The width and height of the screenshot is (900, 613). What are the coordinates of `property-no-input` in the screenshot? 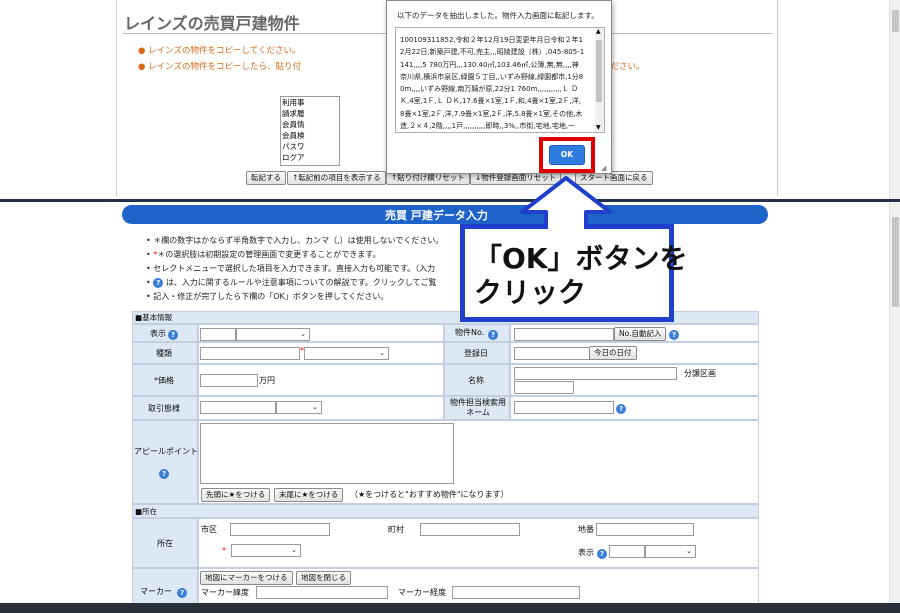 It's located at (564, 334).